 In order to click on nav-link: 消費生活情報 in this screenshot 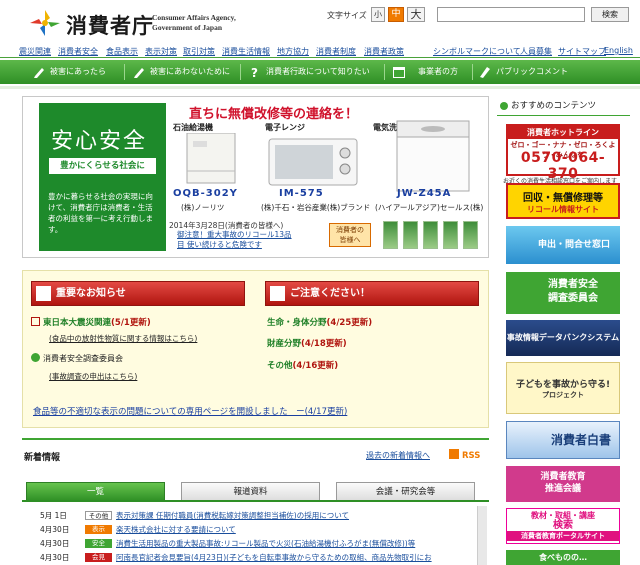, I will do `click(246, 51)`.